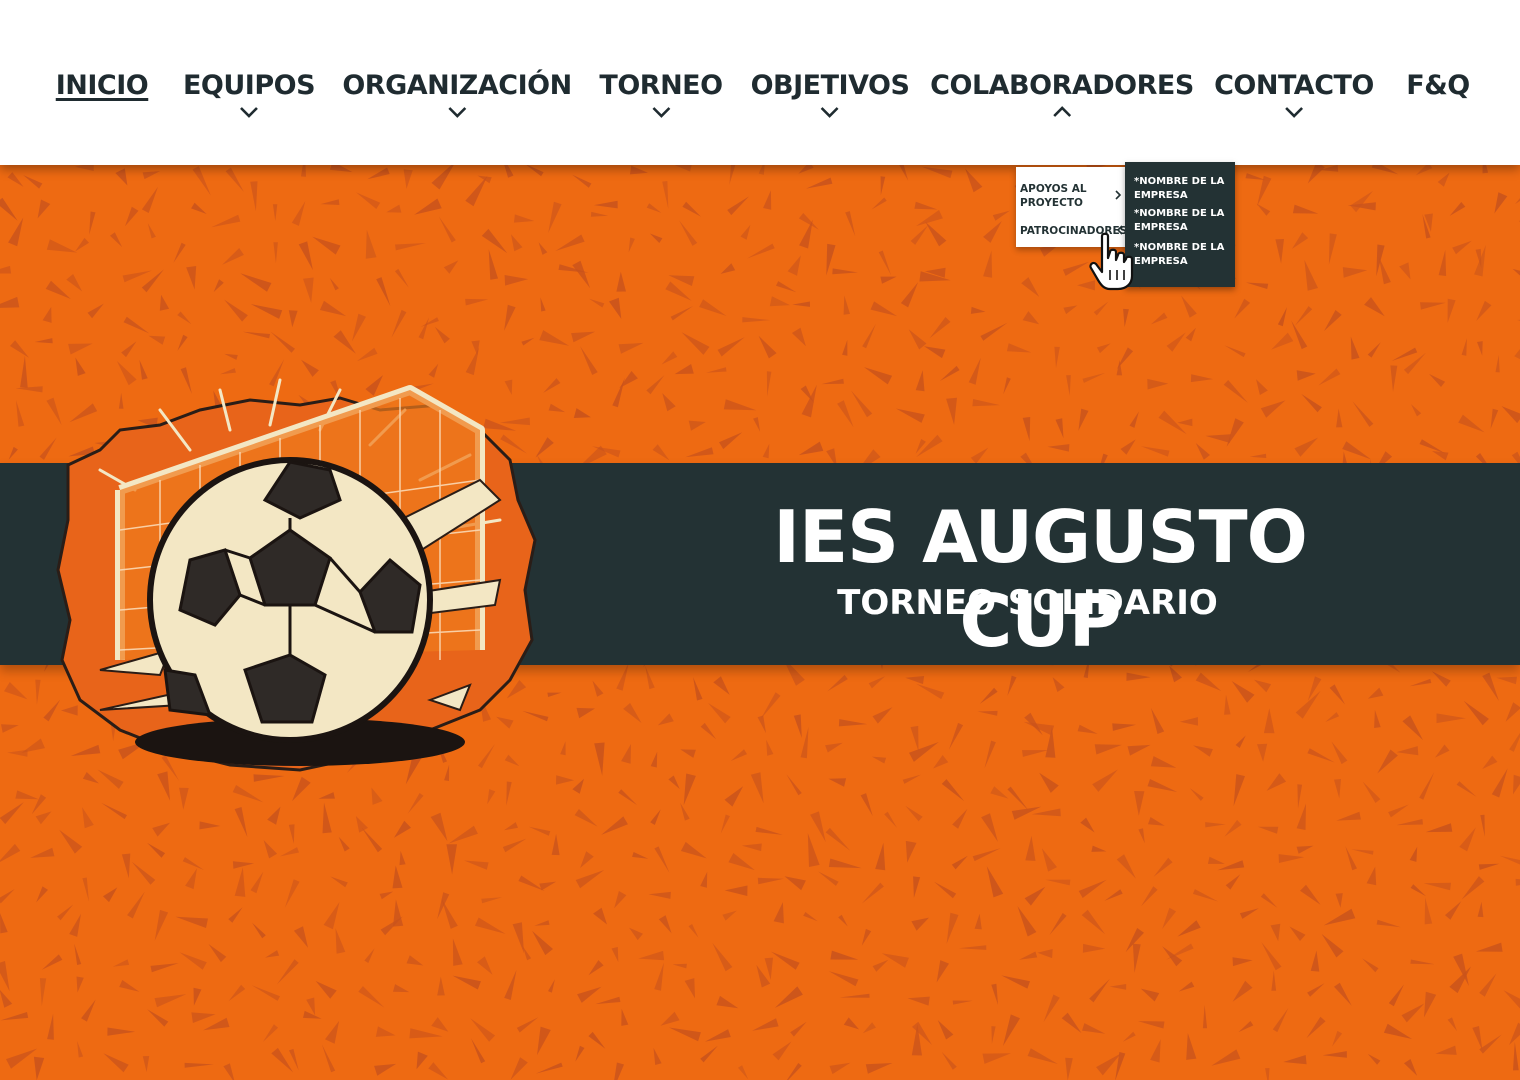  Describe the element at coordinates (1062, 112) in the screenshot. I see `chevron-up-icon` at that location.